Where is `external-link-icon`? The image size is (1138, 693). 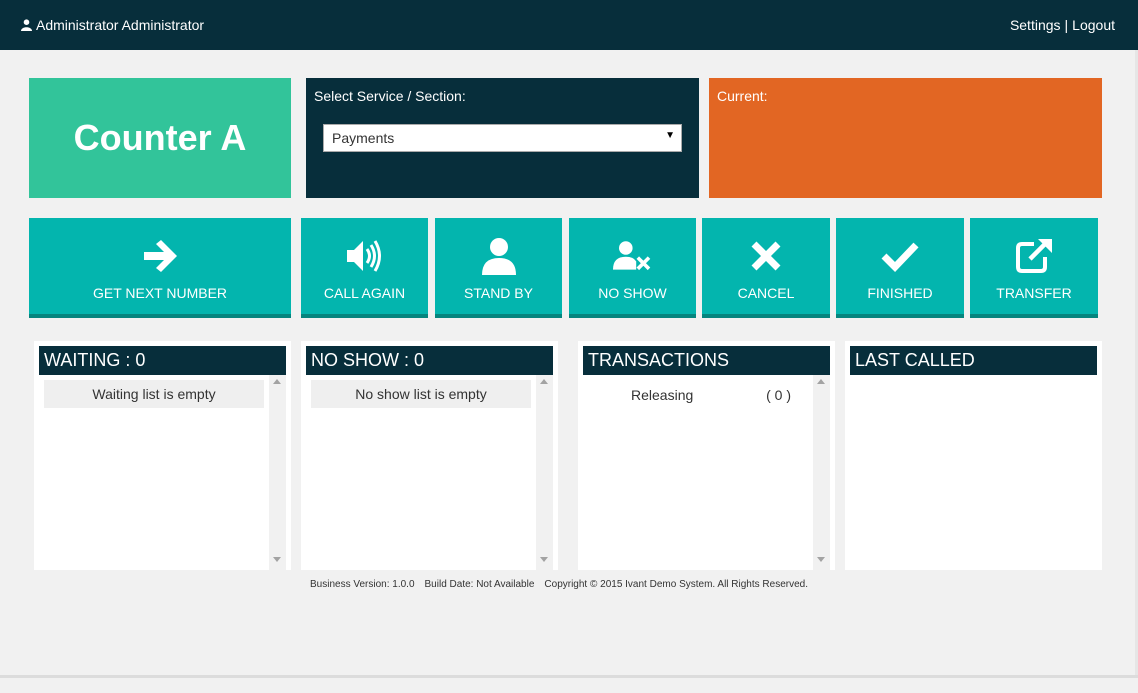 external-link-icon is located at coordinates (1034, 256).